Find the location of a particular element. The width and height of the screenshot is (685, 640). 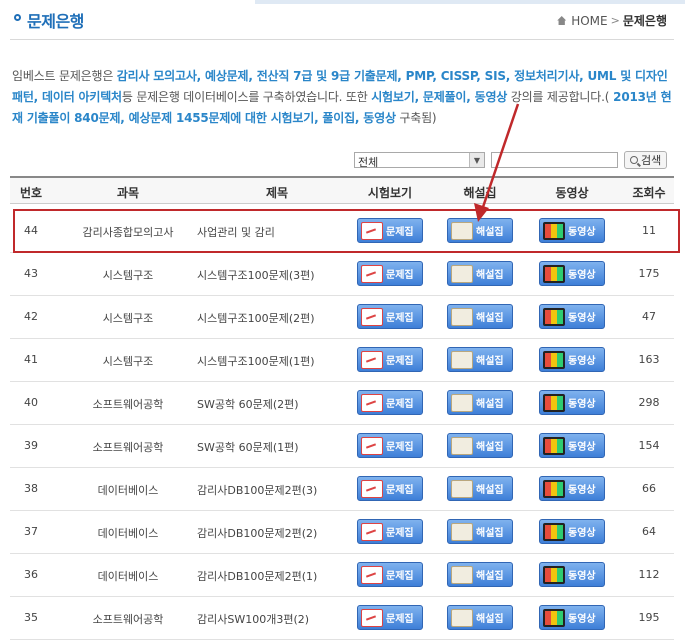

annotation-arrow is located at coordinates (497, 162).